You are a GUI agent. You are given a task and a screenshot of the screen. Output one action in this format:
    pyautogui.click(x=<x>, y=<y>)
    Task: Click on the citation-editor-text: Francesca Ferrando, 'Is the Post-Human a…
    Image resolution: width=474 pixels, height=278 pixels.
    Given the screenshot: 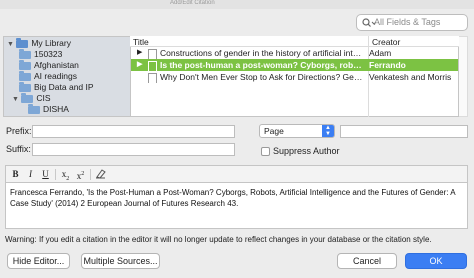 What is the action you would take?
    pyautogui.click(x=237, y=198)
    